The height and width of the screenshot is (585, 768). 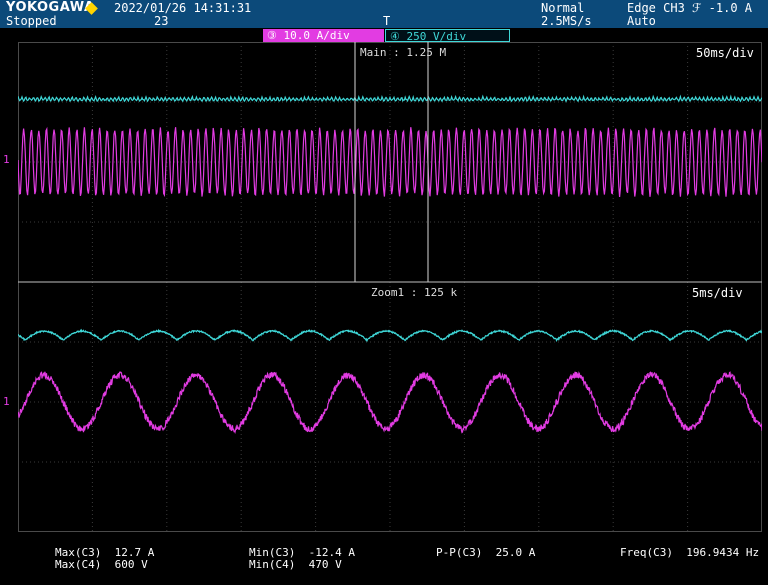 What do you see at coordinates (486, 552) in the screenshot?
I see `meas-pp-c3: P-P(C3) 25.0 A` at bounding box center [486, 552].